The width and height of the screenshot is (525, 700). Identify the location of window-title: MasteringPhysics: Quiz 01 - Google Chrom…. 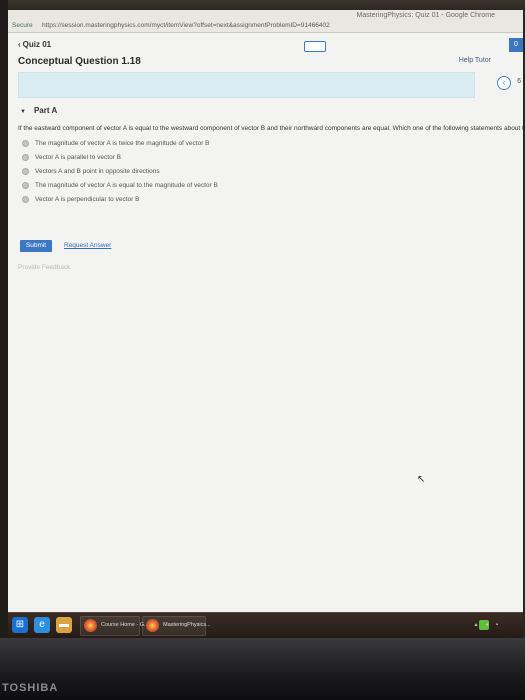
(426, 15).